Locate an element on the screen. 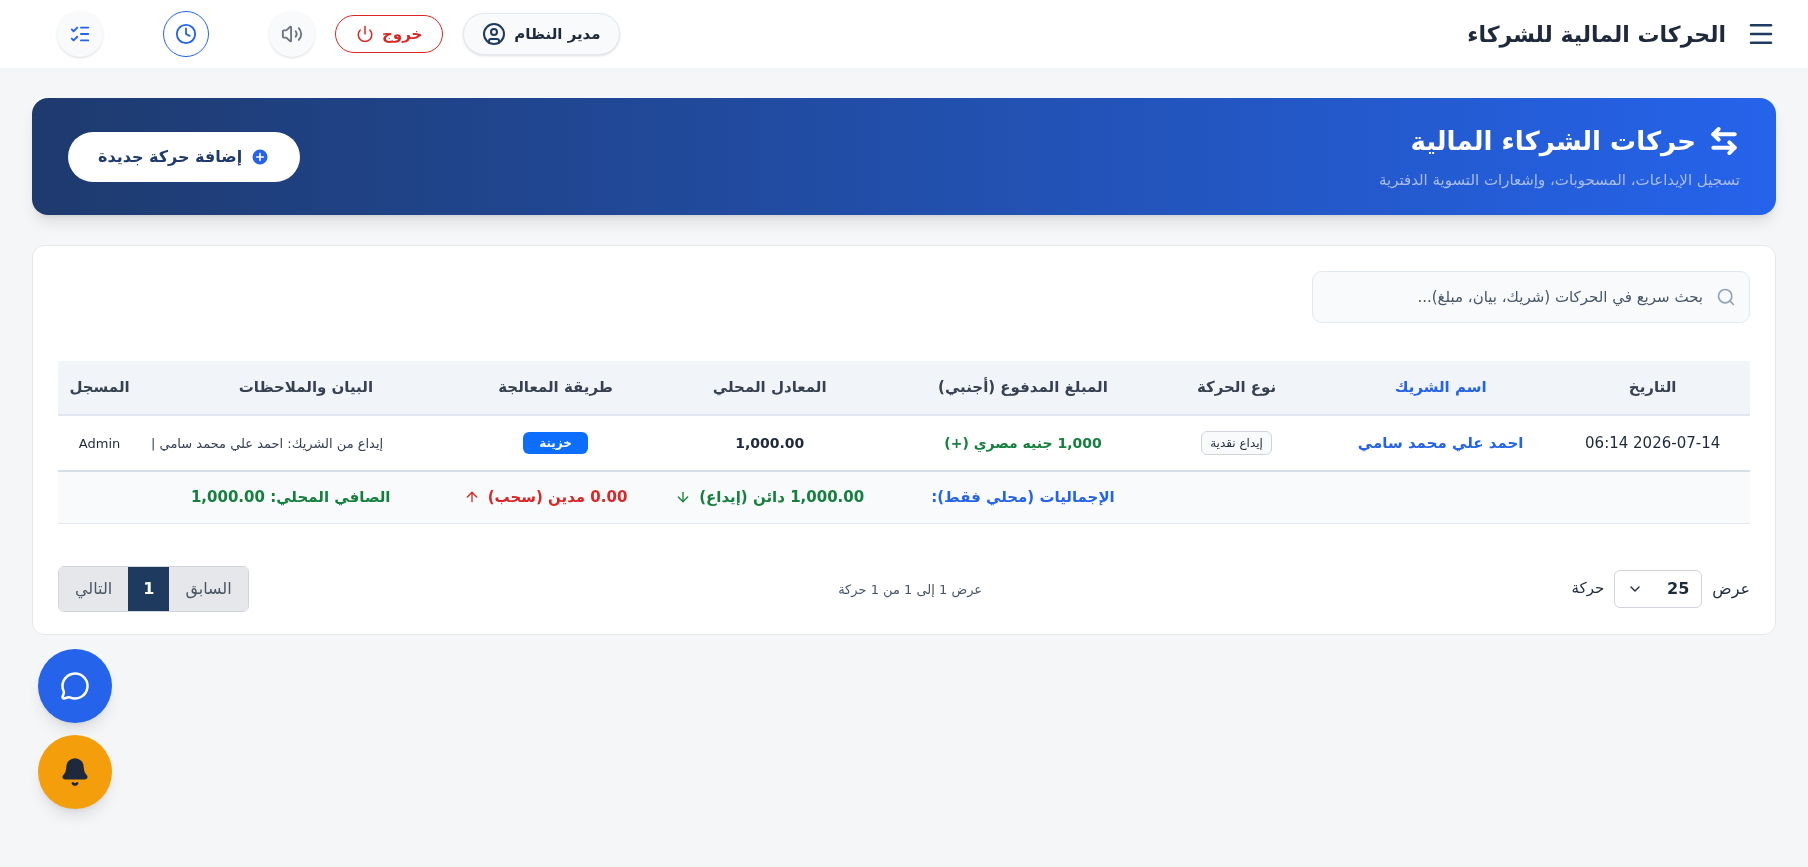 The width and height of the screenshot is (1808, 867). clock-button is located at coordinates (186, 34).